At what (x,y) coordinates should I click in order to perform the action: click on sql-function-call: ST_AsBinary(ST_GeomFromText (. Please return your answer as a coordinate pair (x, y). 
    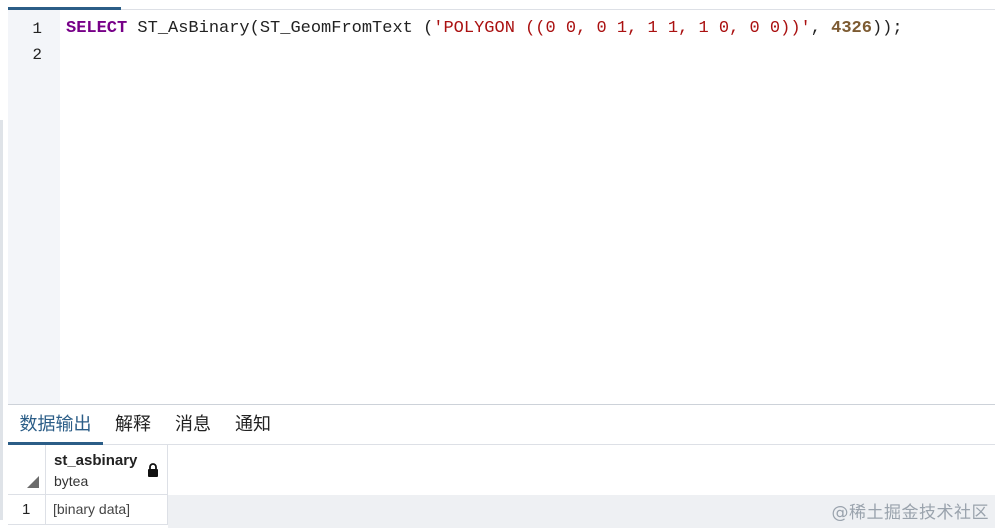
    Looking at the image, I should click on (280, 28).